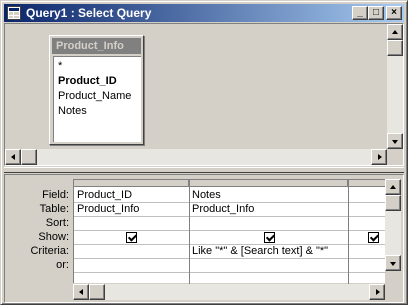 The height and width of the screenshot is (305, 408). I want to click on field-item-all: *, so click(60, 66).